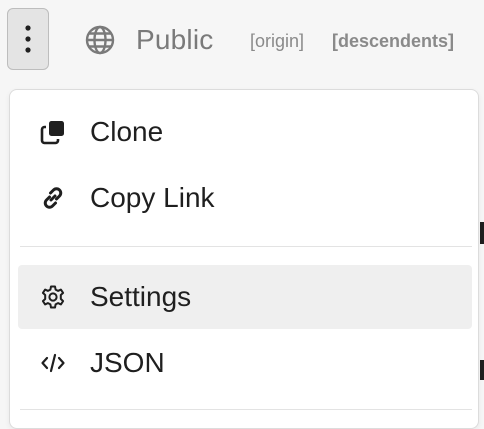  I want to click on clone-icon, so click(52, 133).